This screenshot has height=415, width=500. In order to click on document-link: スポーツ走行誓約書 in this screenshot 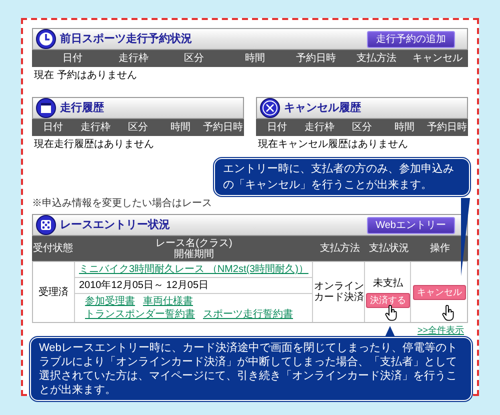, I will do `click(248, 314)`.